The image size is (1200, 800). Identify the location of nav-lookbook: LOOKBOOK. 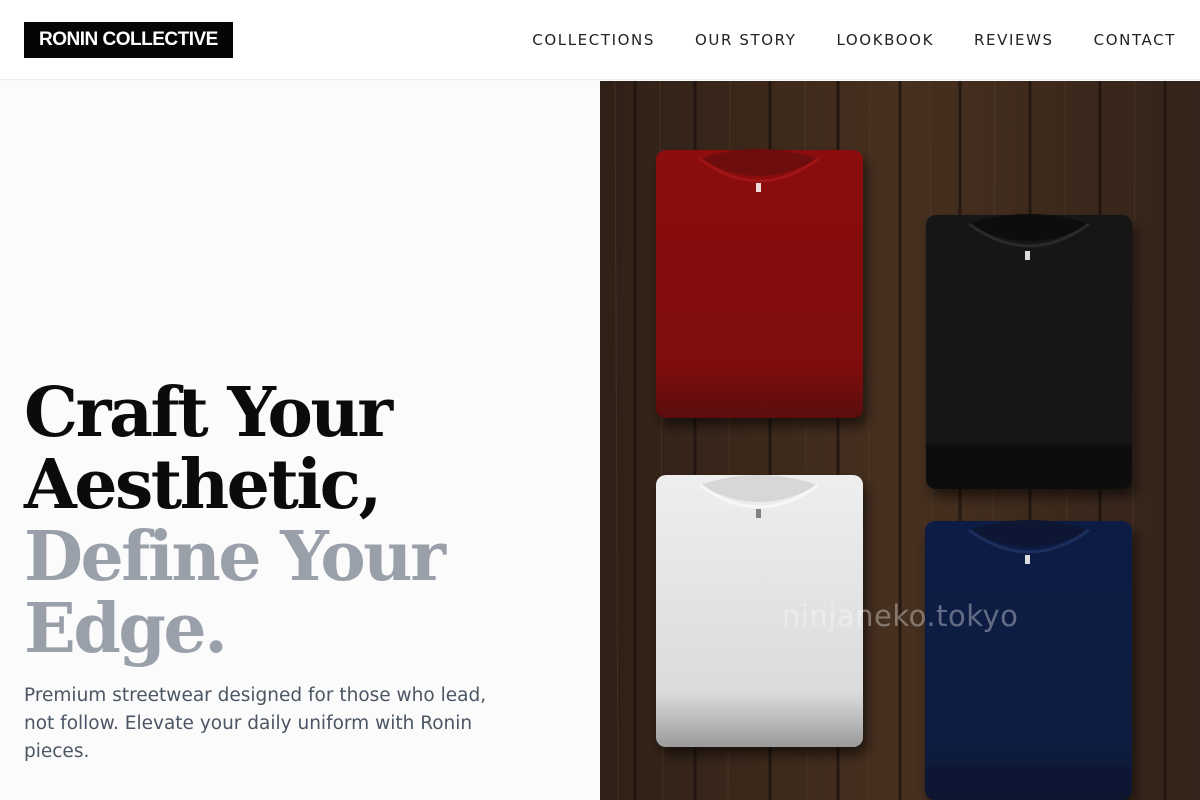
(885, 40).